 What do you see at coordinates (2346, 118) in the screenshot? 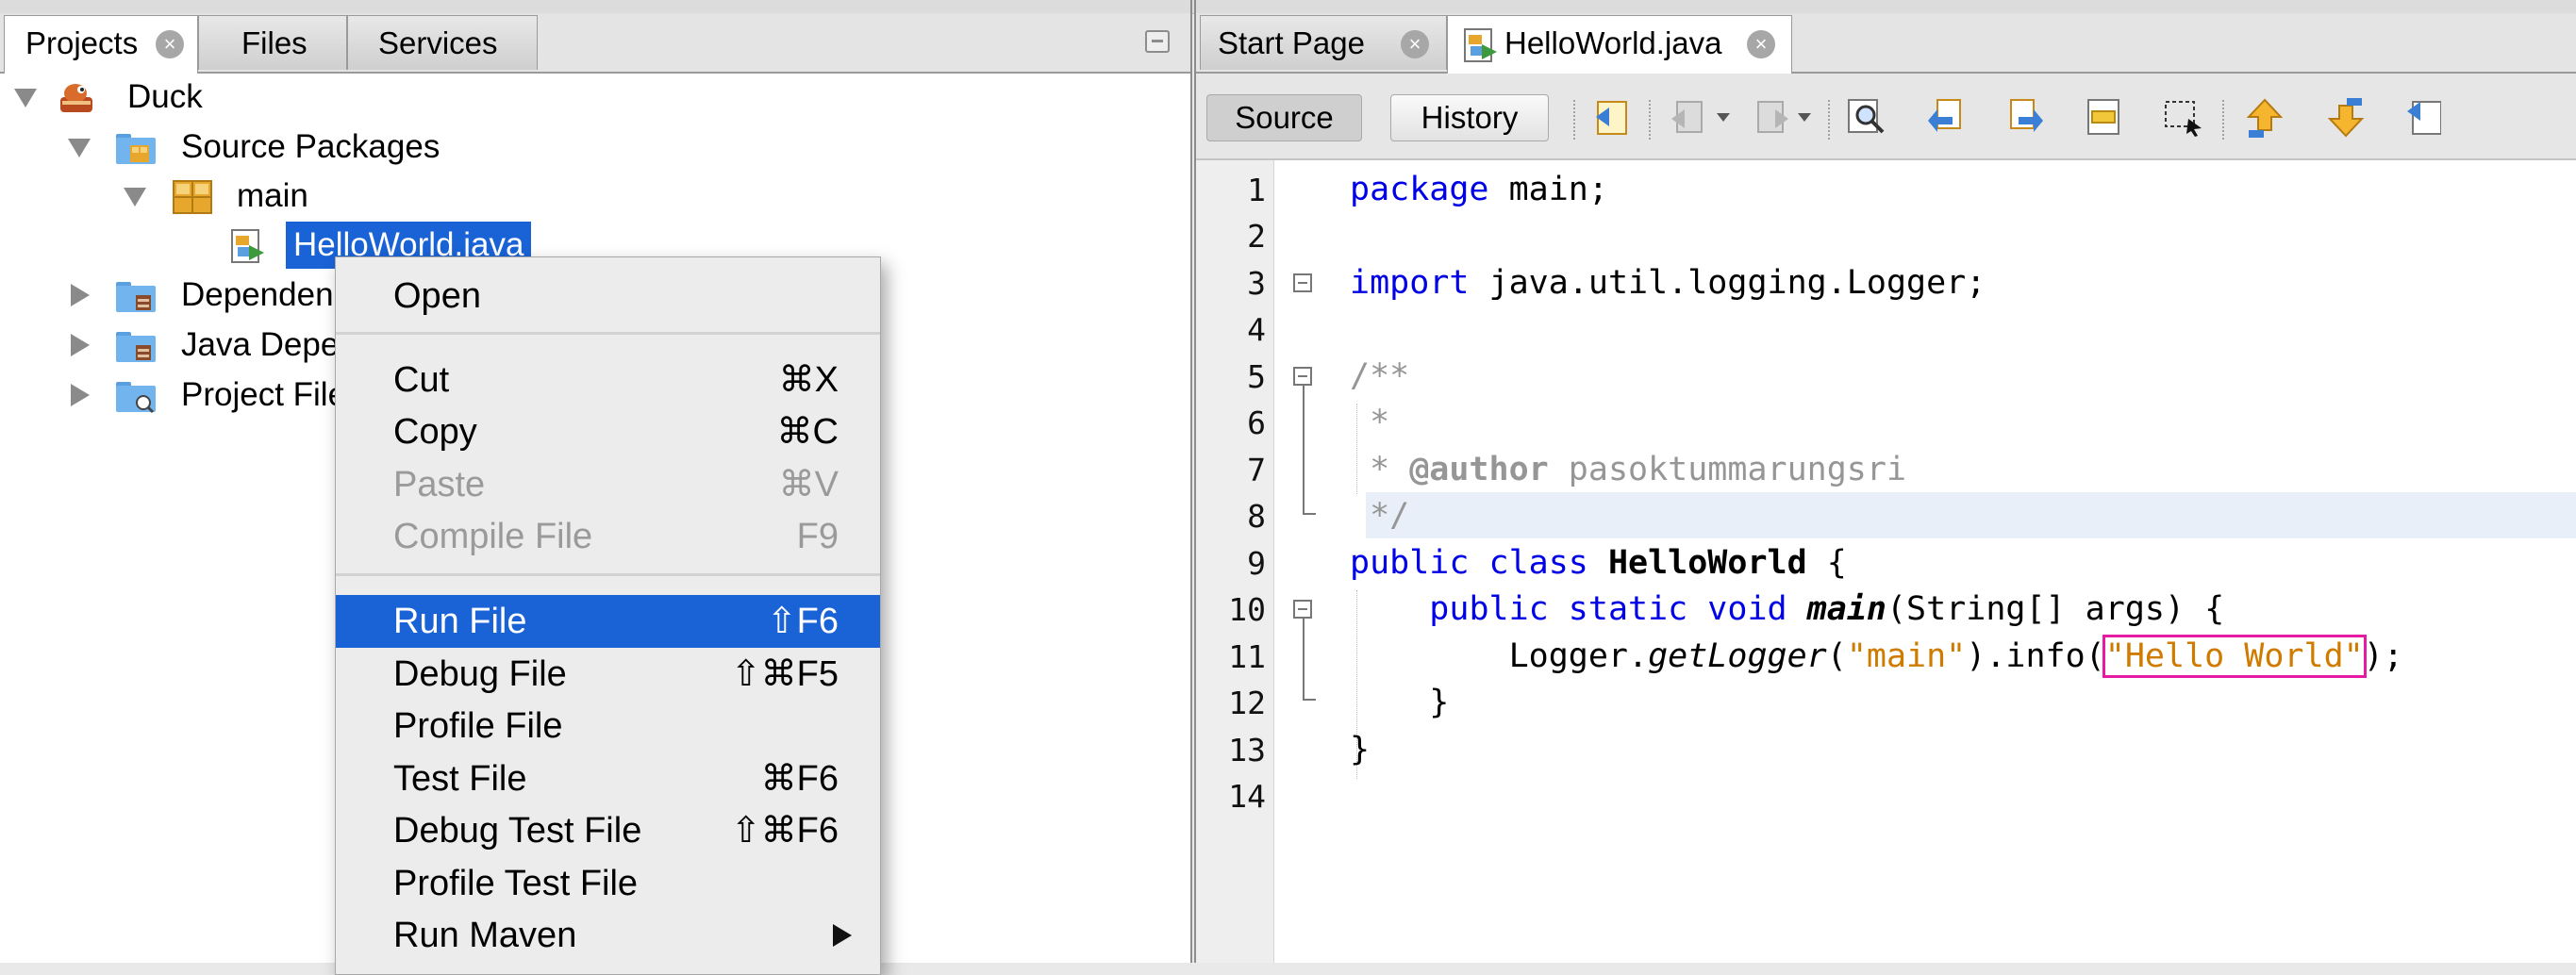
I see `next-bookmark-icon` at bounding box center [2346, 118].